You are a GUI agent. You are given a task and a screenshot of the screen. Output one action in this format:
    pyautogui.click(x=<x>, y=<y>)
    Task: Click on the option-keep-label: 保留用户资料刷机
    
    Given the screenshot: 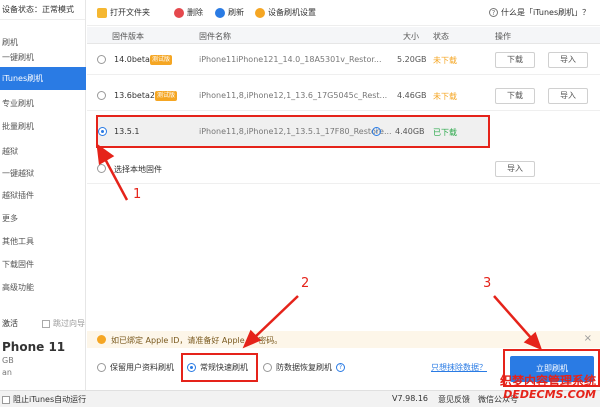 What is the action you would take?
    pyautogui.click(x=142, y=367)
    